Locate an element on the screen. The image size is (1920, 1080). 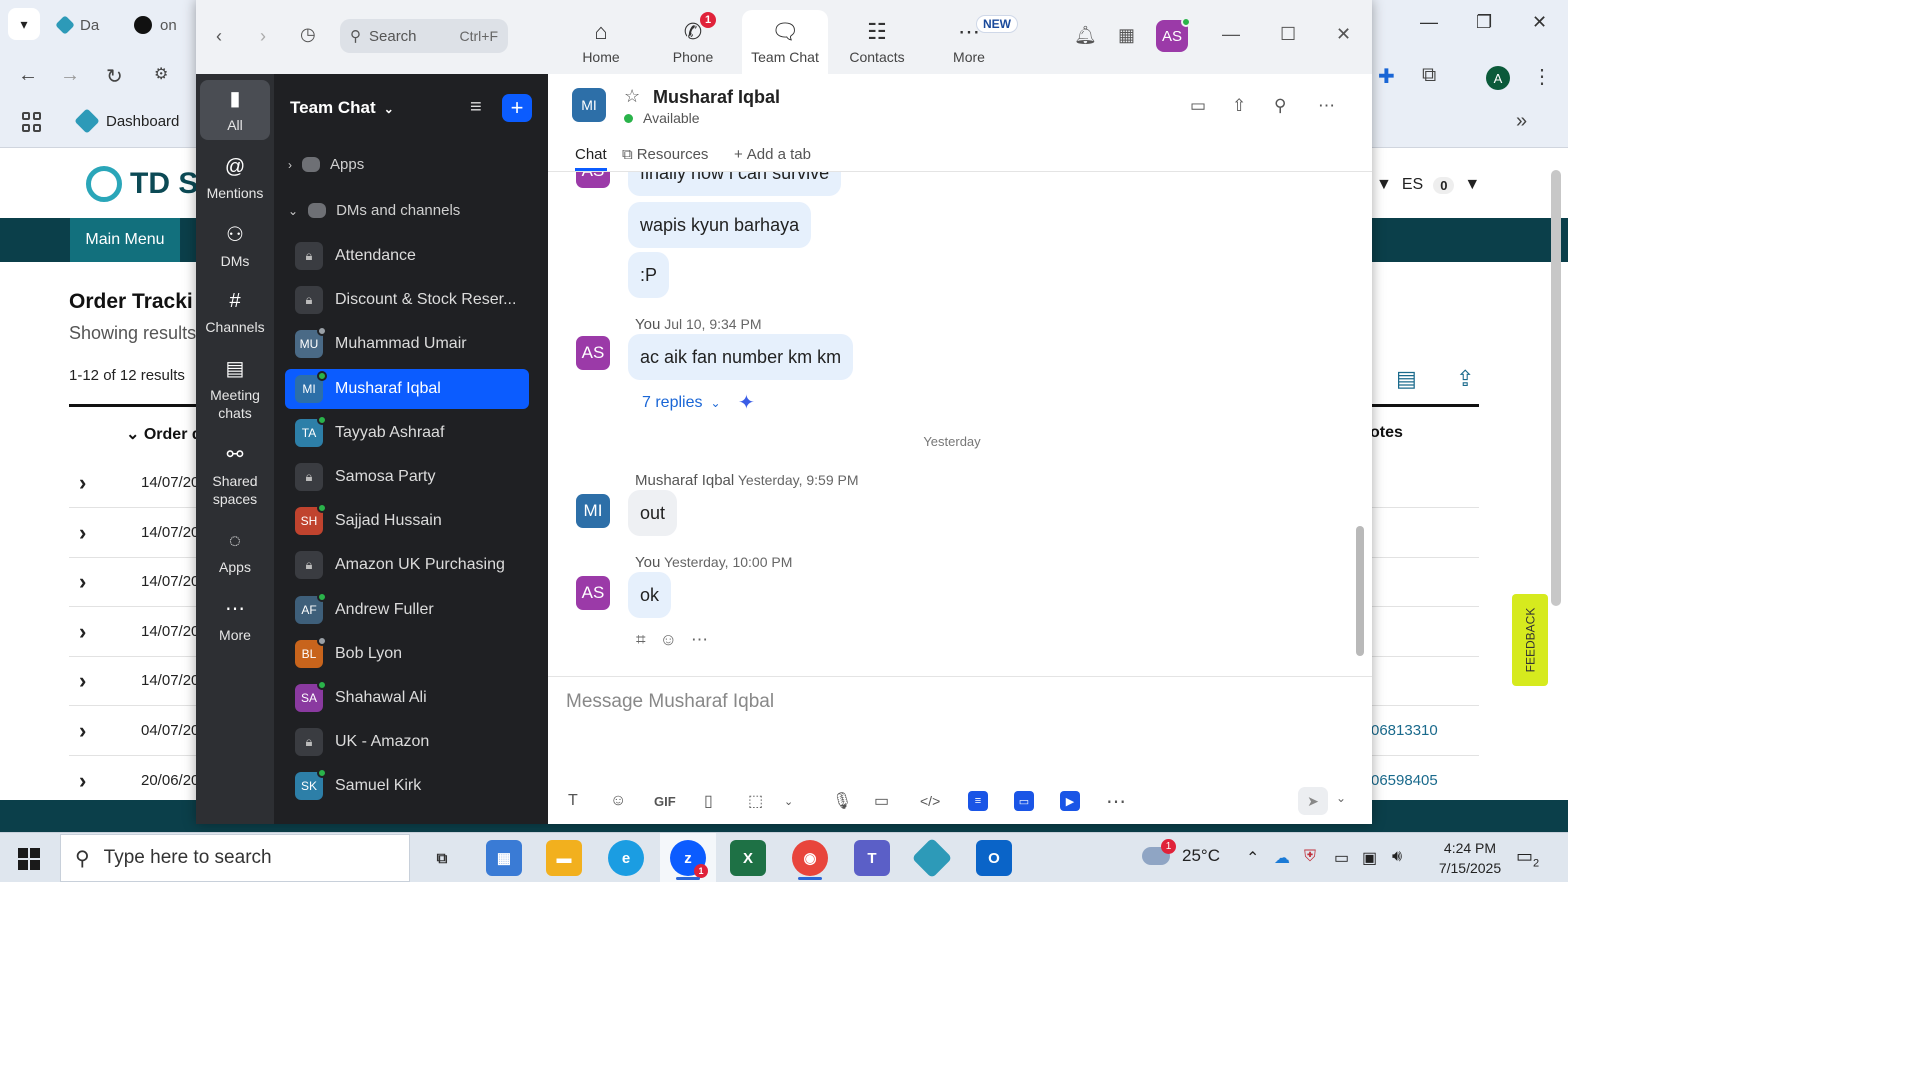
task-view-icon: ⧉ is located at coordinates (442, 858).